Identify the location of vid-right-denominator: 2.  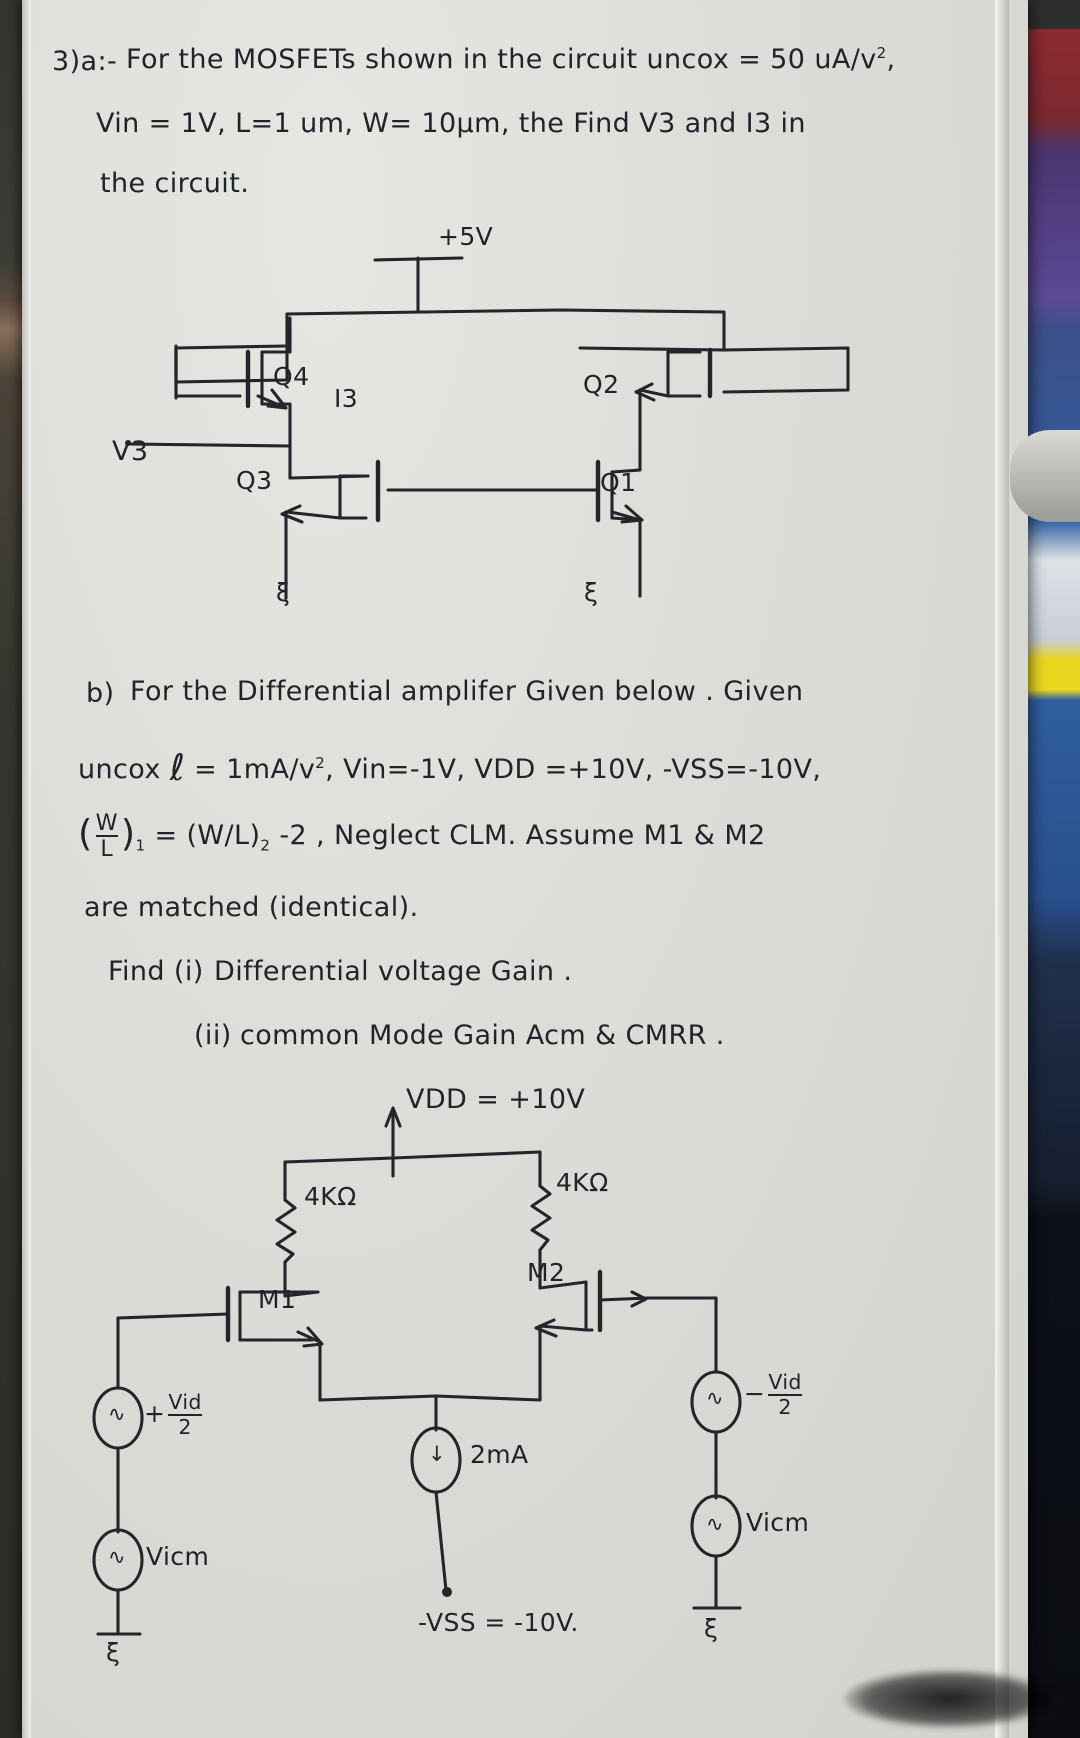
(785, 1406).